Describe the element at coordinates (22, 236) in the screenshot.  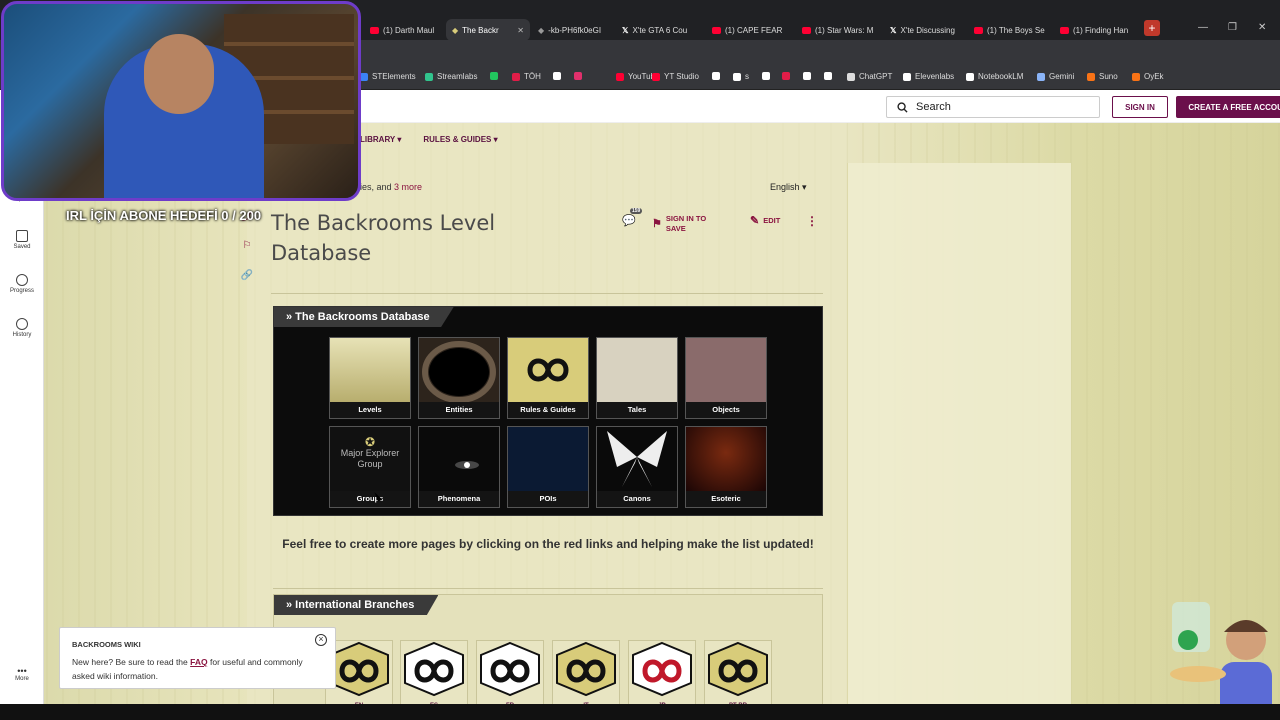
I see `bookmark-icon` at that location.